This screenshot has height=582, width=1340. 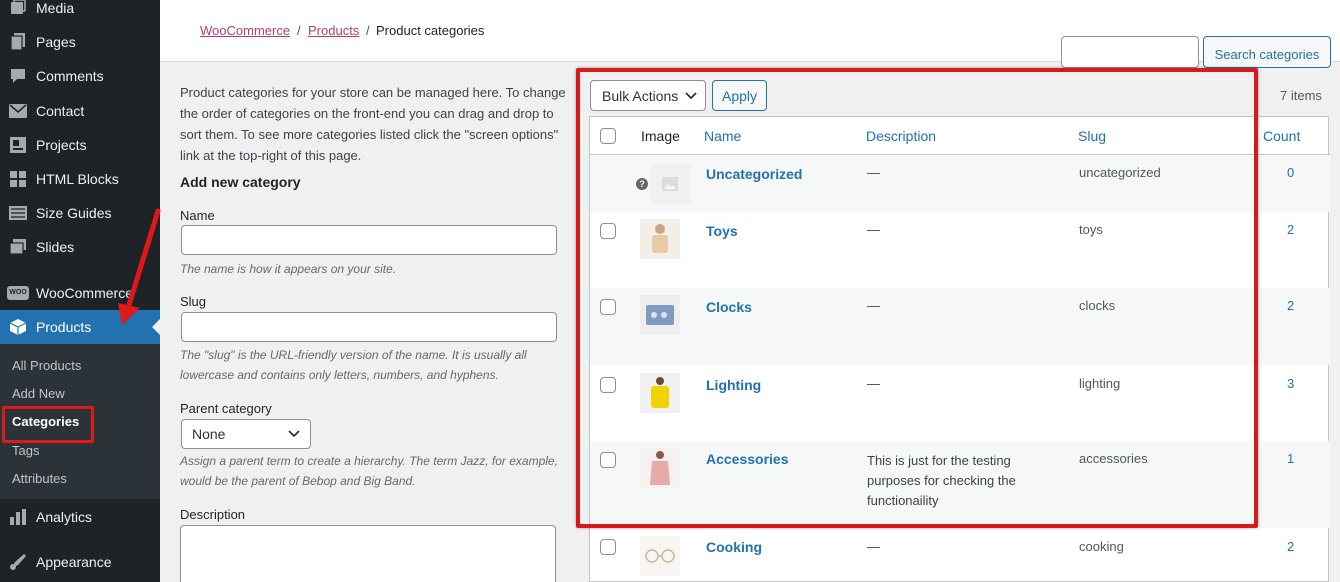 What do you see at coordinates (369, 240) in the screenshot?
I see `name-input` at bounding box center [369, 240].